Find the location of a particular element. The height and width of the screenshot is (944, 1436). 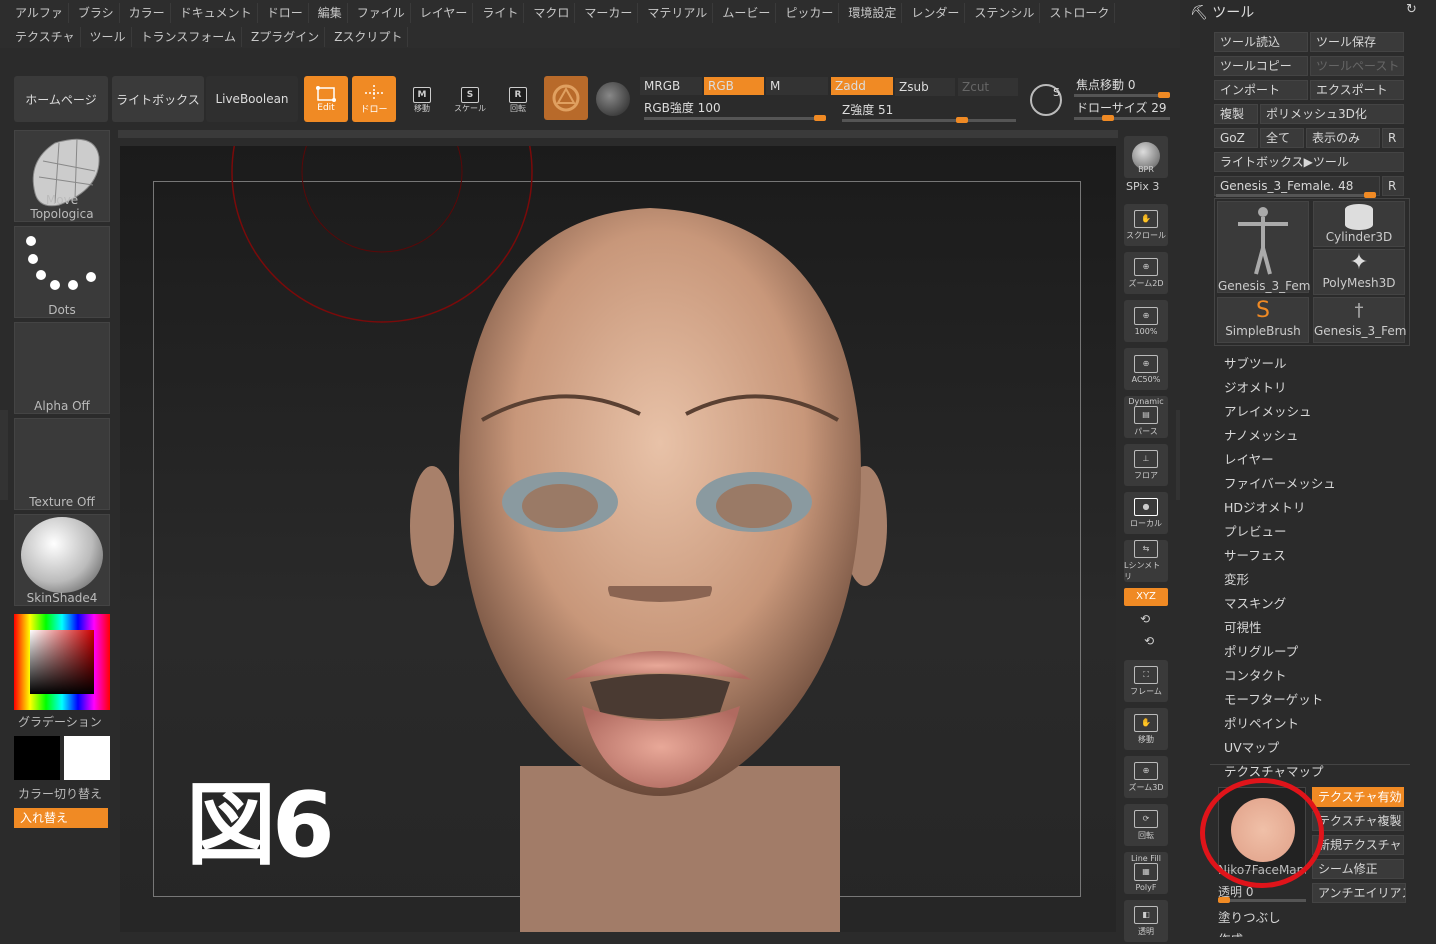

create-button: 作成 is located at coordinates (1230, 933).